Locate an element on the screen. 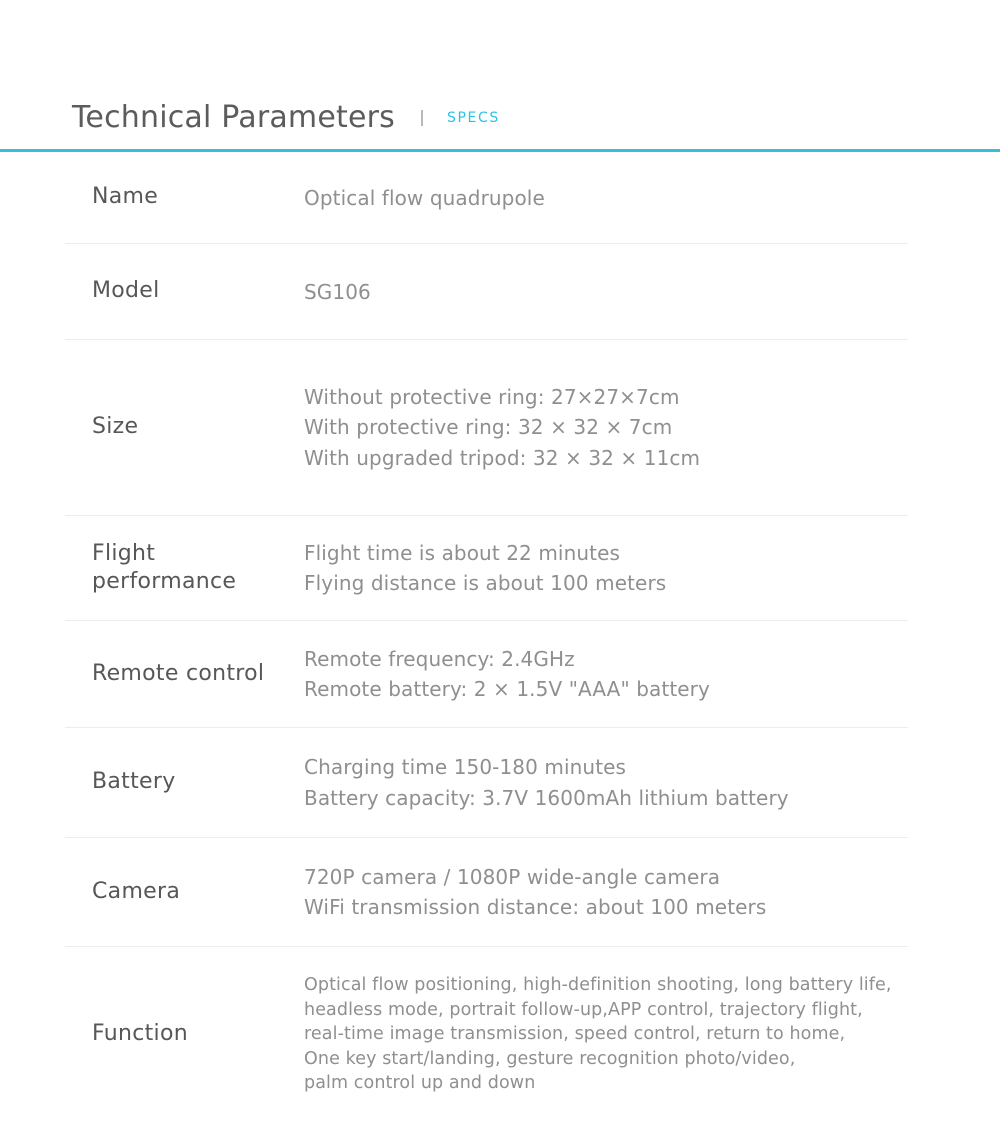  table-row: Name Optical flow quadrupole is located at coordinates (486, 198).